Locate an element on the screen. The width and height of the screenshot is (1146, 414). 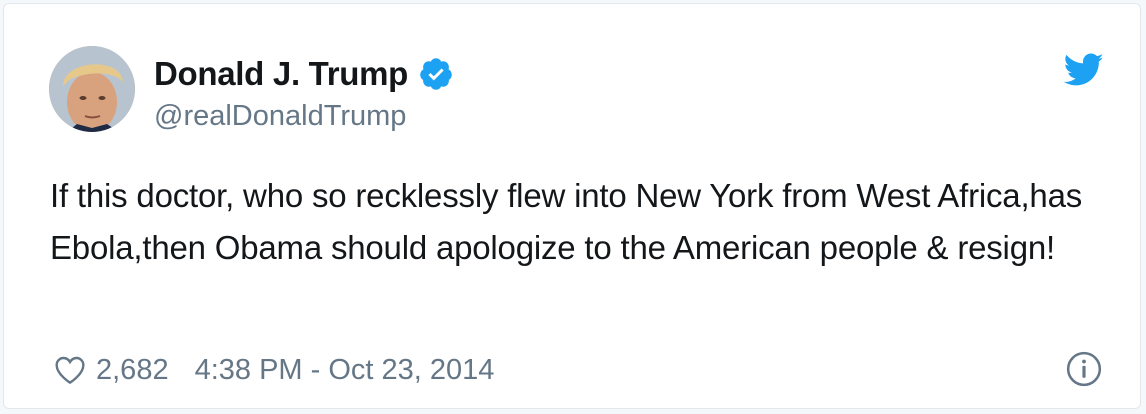
author-handle: @realDonaldTrump is located at coordinates (280, 116).